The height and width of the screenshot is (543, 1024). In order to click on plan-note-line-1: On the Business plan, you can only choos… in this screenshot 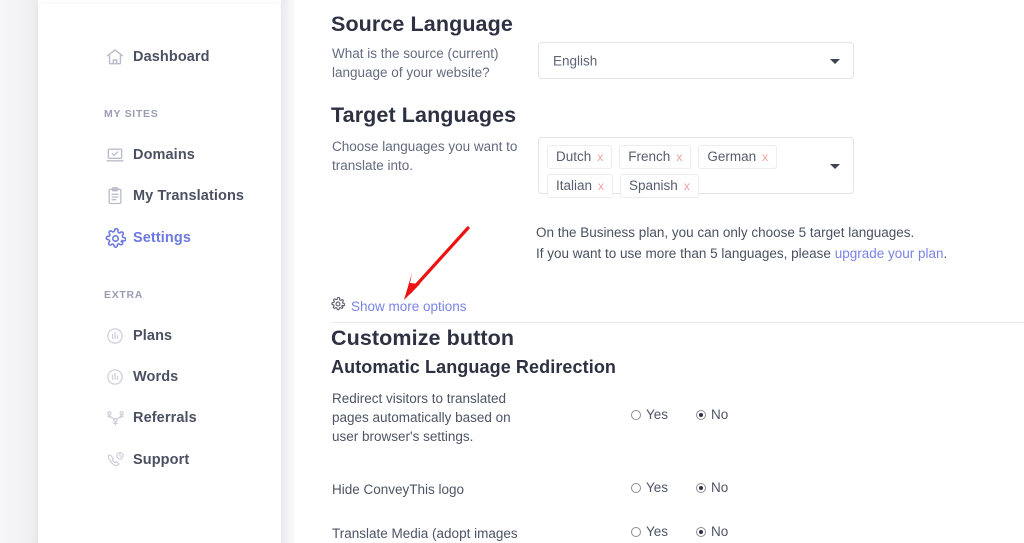, I will do `click(725, 232)`.